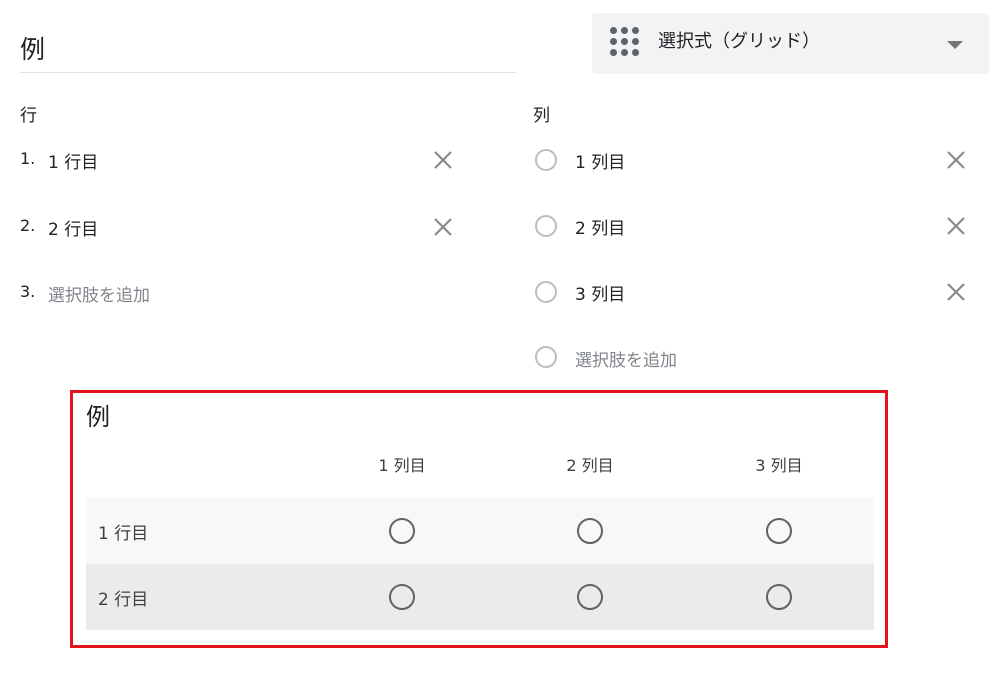 Image resolution: width=1000 pixels, height=674 pixels. What do you see at coordinates (98, 417) in the screenshot?
I see `preview-title: 例` at bounding box center [98, 417].